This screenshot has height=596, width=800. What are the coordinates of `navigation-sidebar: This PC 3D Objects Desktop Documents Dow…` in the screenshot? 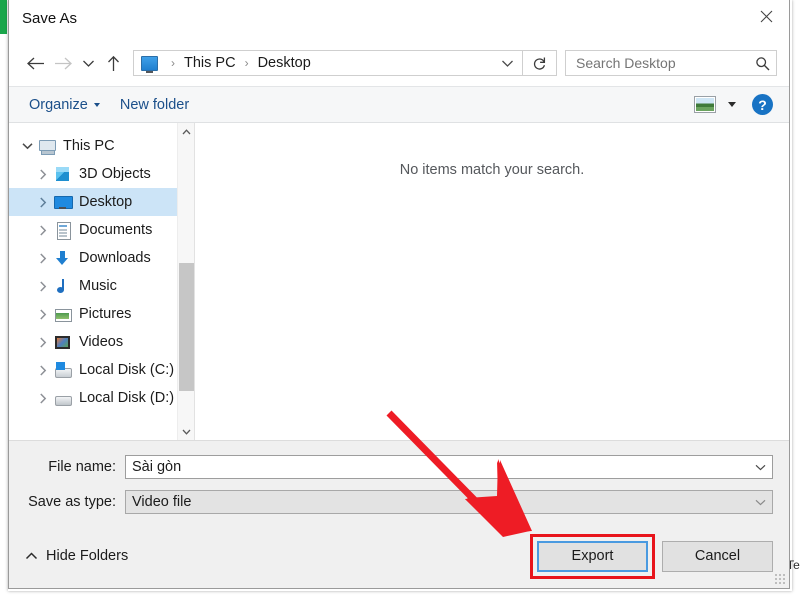 It's located at (102, 281).